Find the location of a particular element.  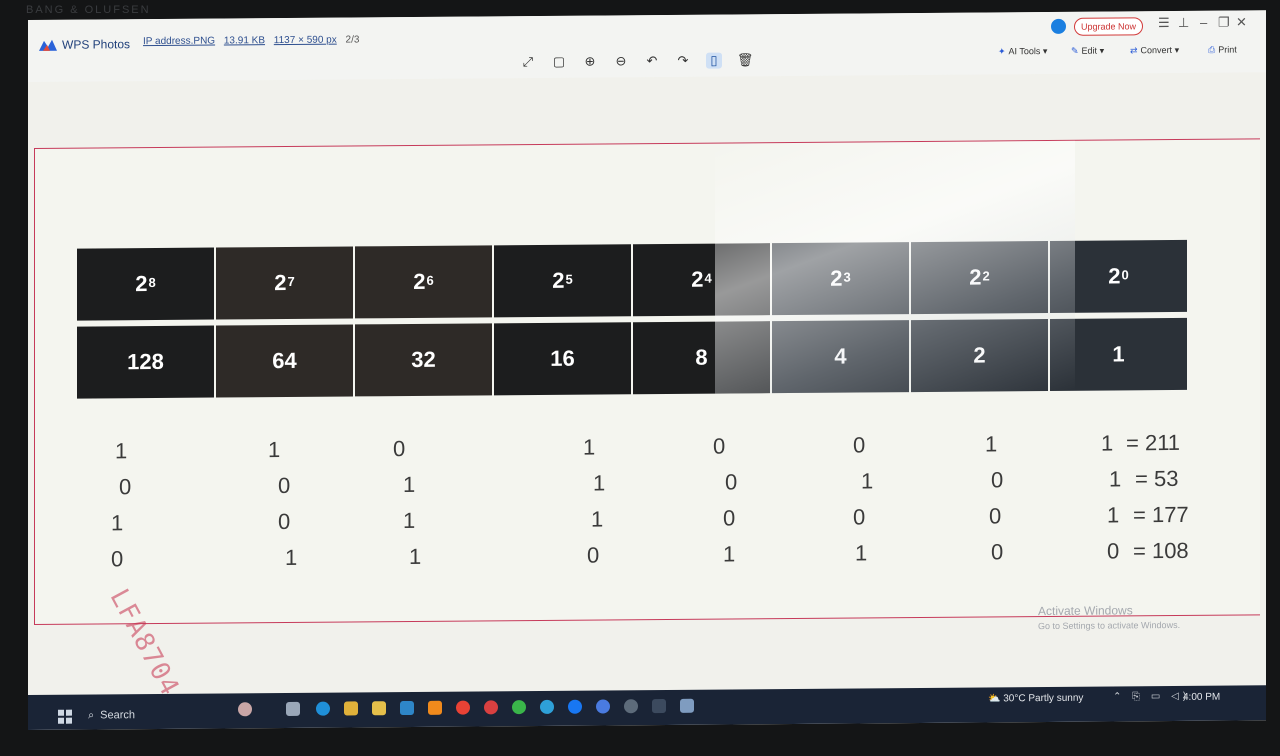

rotate-right-icon: ↷ is located at coordinates (683, 61).